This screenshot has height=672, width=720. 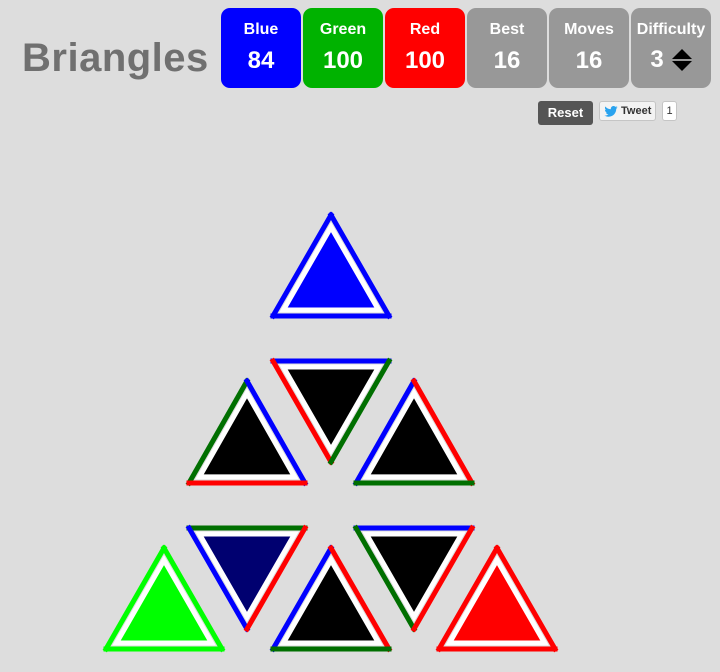 What do you see at coordinates (331, 411) in the screenshot?
I see `triangle-tile-t-mid-center` at bounding box center [331, 411].